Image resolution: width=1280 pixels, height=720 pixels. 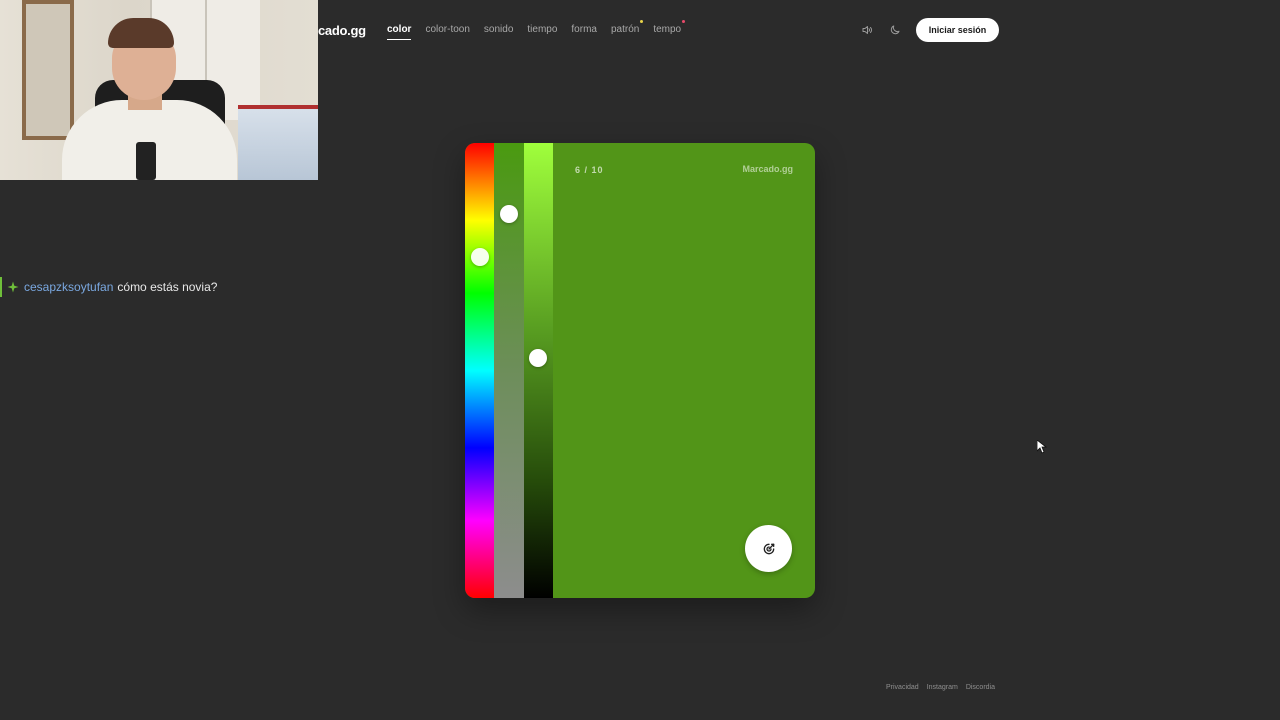 I want to click on nav-item-color-toon: color-toon, so click(x=447, y=32).